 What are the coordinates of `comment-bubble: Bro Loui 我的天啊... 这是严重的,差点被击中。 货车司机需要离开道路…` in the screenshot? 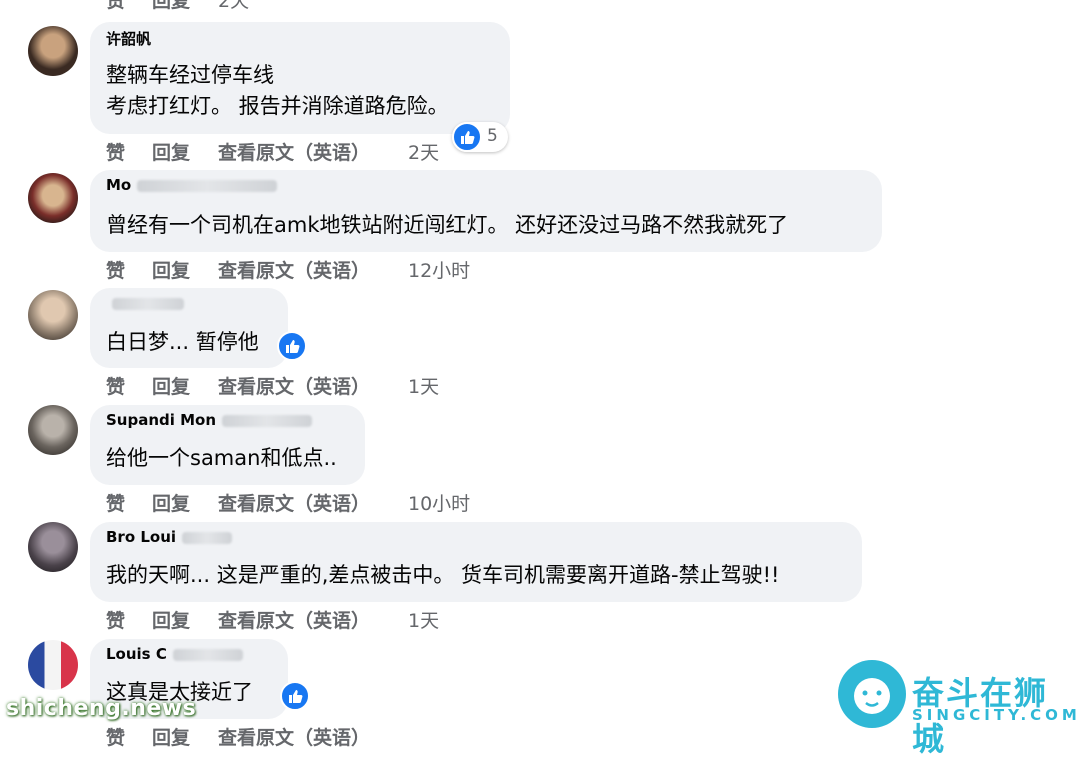 It's located at (476, 562).